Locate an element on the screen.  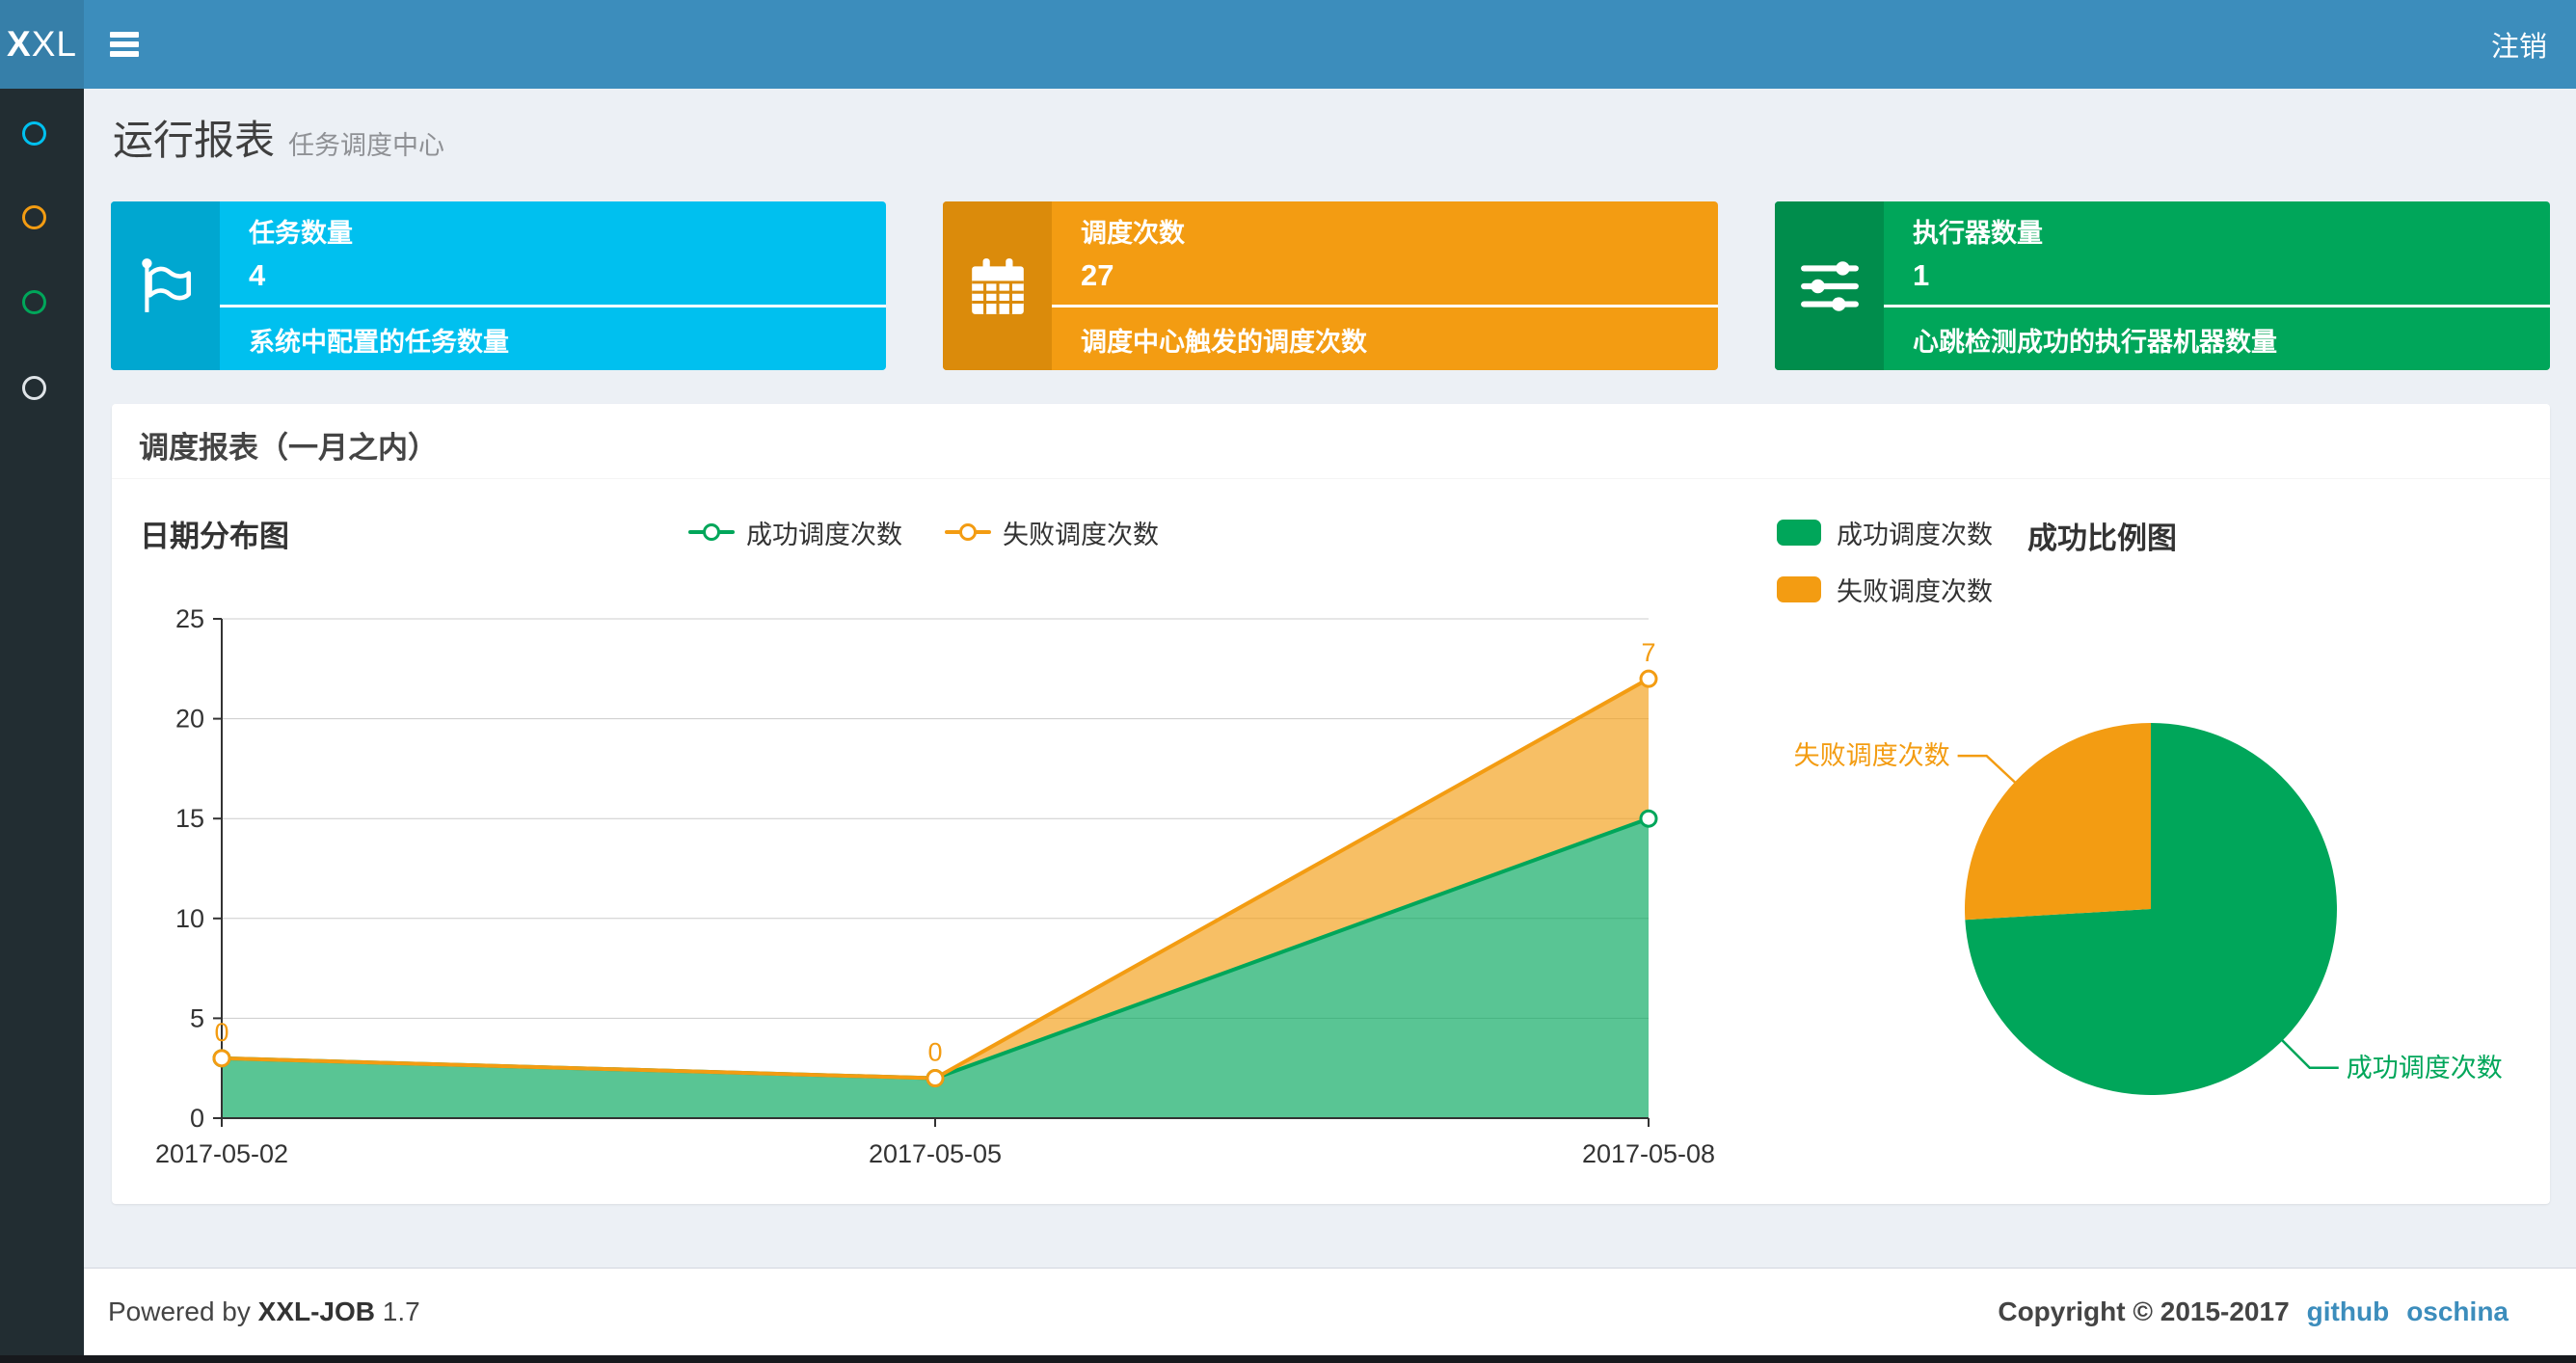
page-title: 运行报表 is located at coordinates (195, 140).